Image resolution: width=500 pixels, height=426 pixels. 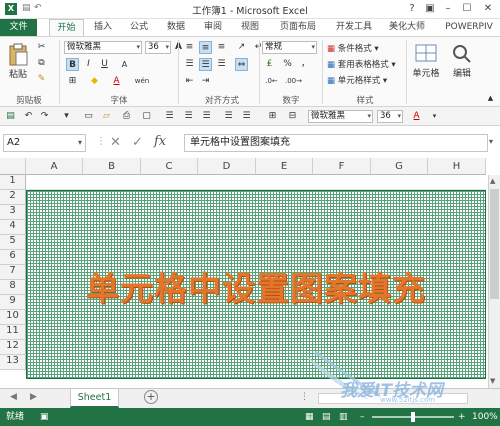 What do you see at coordinates (293, 81) in the screenshot?
I see `decrease-decimal-icon: .00→` at bounding box center [293, 81].